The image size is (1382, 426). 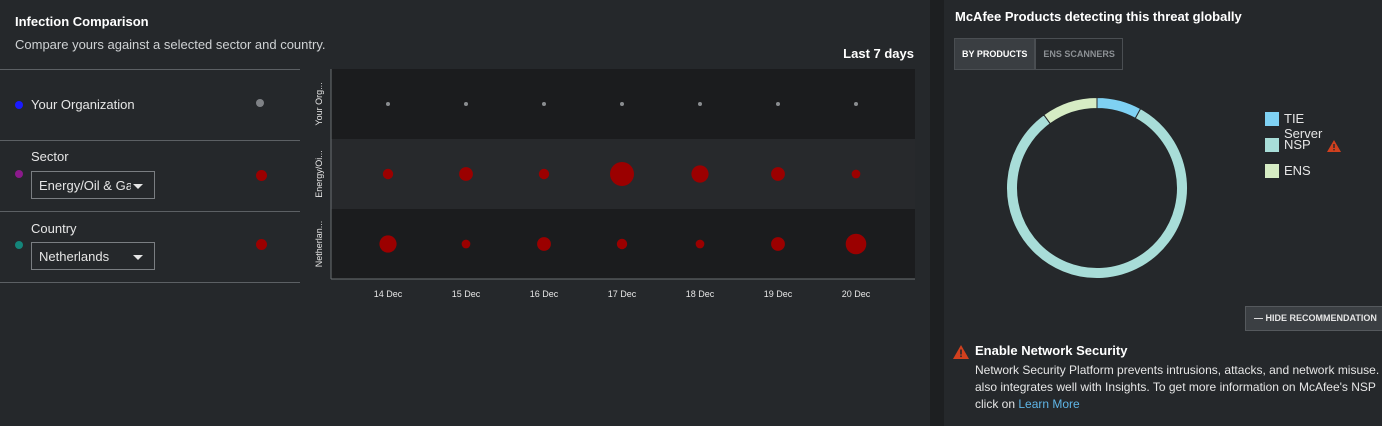 What do you see at coordinates (150, 104) in the screenshot?
I see `row-your-organization: Your Organization` at bounding box center [150, 104].